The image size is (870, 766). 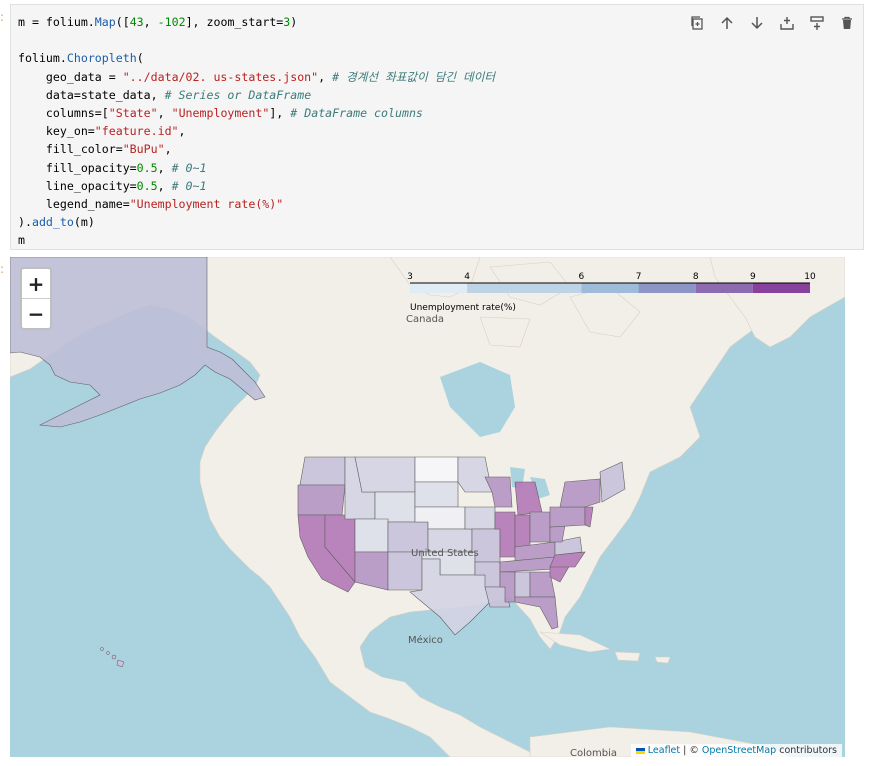 I want to click on state-iowa, so click(x=480, y=518).